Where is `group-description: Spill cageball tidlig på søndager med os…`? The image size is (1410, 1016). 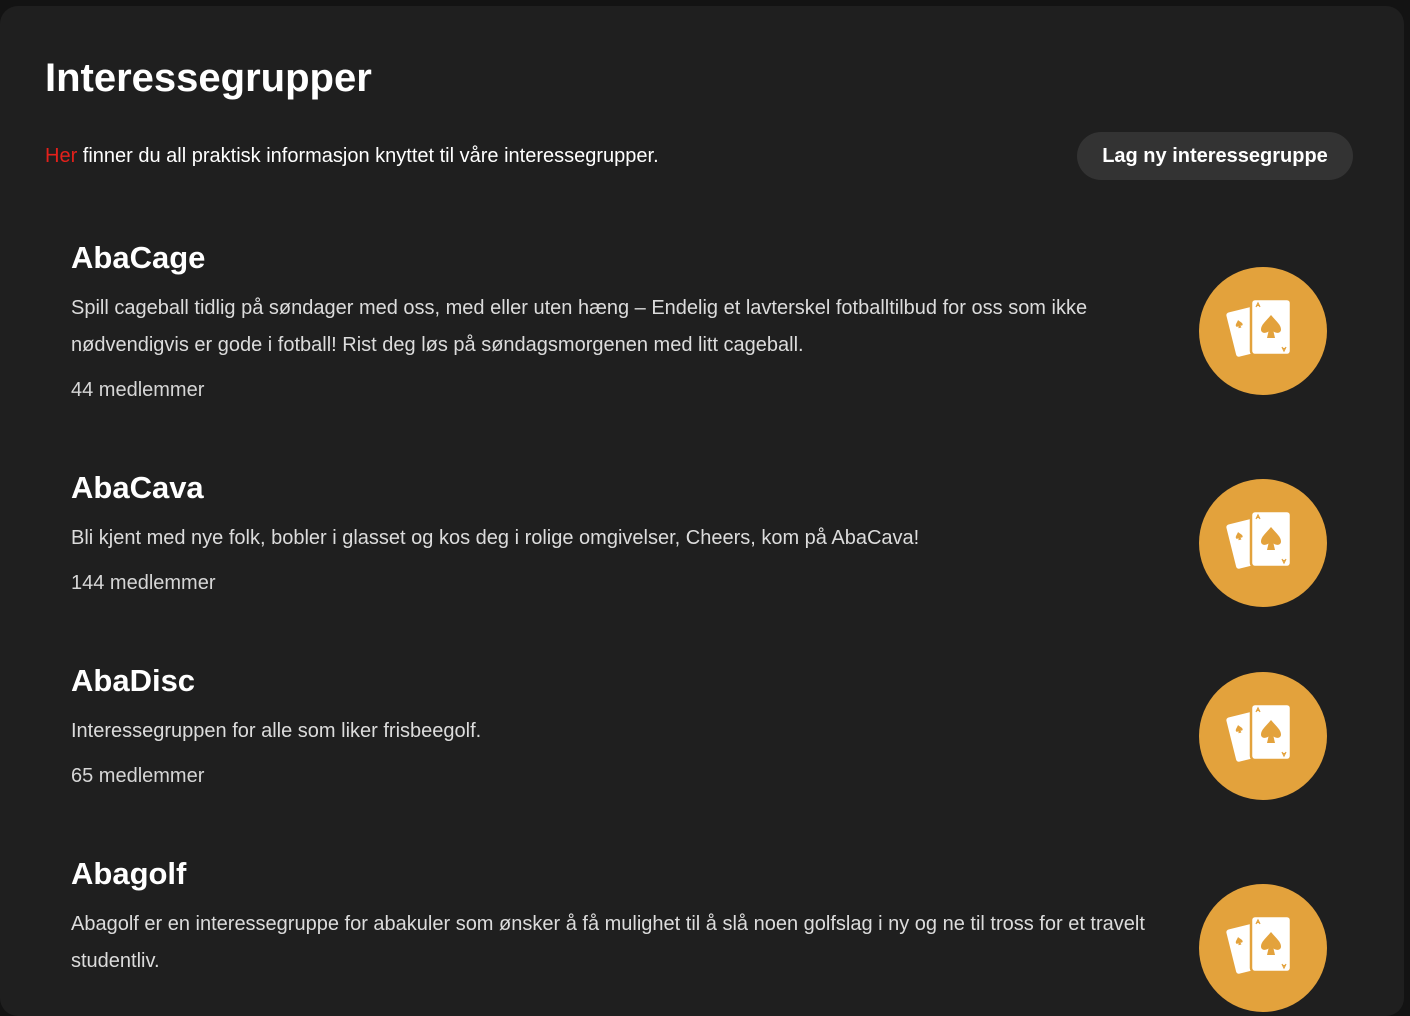
group-description: Spill cageball tidlig på søndager med os… is located at coordinates (579, 326).